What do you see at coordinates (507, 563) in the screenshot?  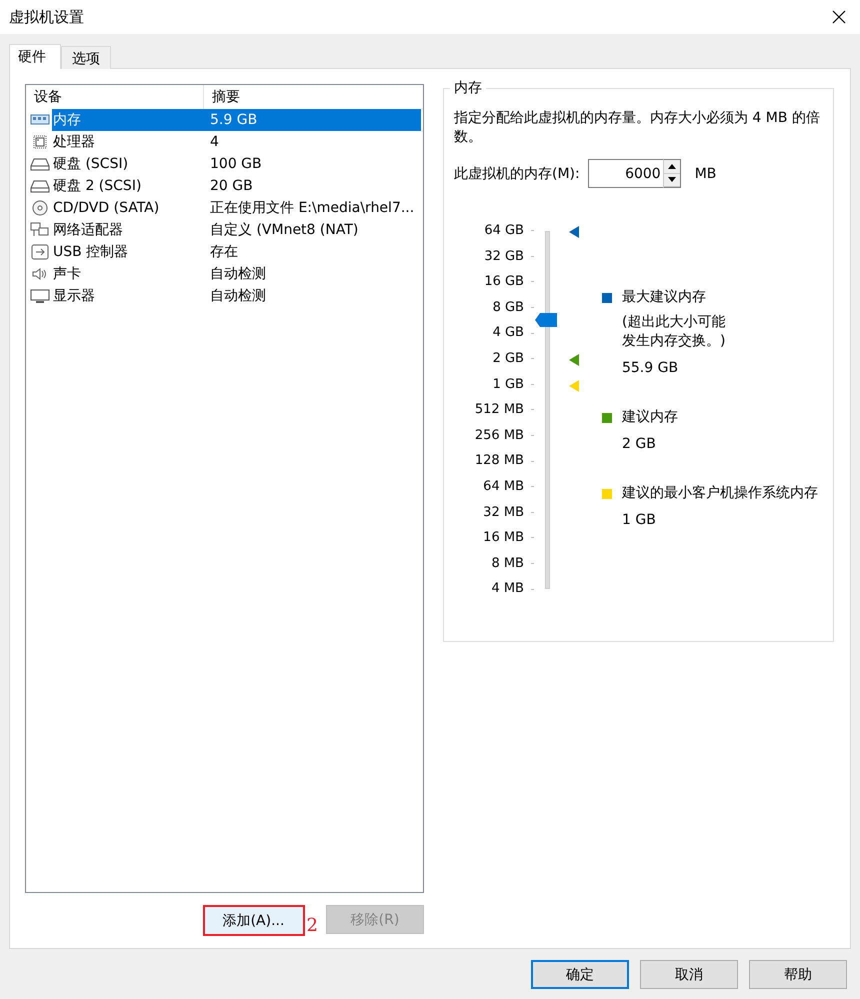 I see `scale-label: 8 MB` at bounding box center [507, 563].